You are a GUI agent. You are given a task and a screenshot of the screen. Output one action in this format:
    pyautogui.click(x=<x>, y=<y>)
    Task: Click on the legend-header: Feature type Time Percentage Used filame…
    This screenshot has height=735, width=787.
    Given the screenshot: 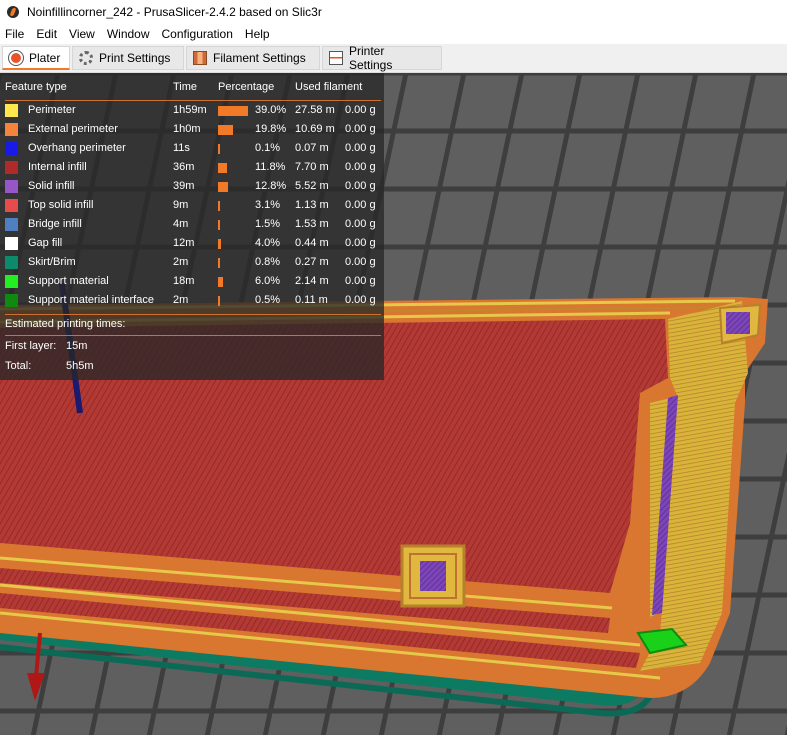 What is the action you would take?
    pyautogui.click(x=192, y=89)
    